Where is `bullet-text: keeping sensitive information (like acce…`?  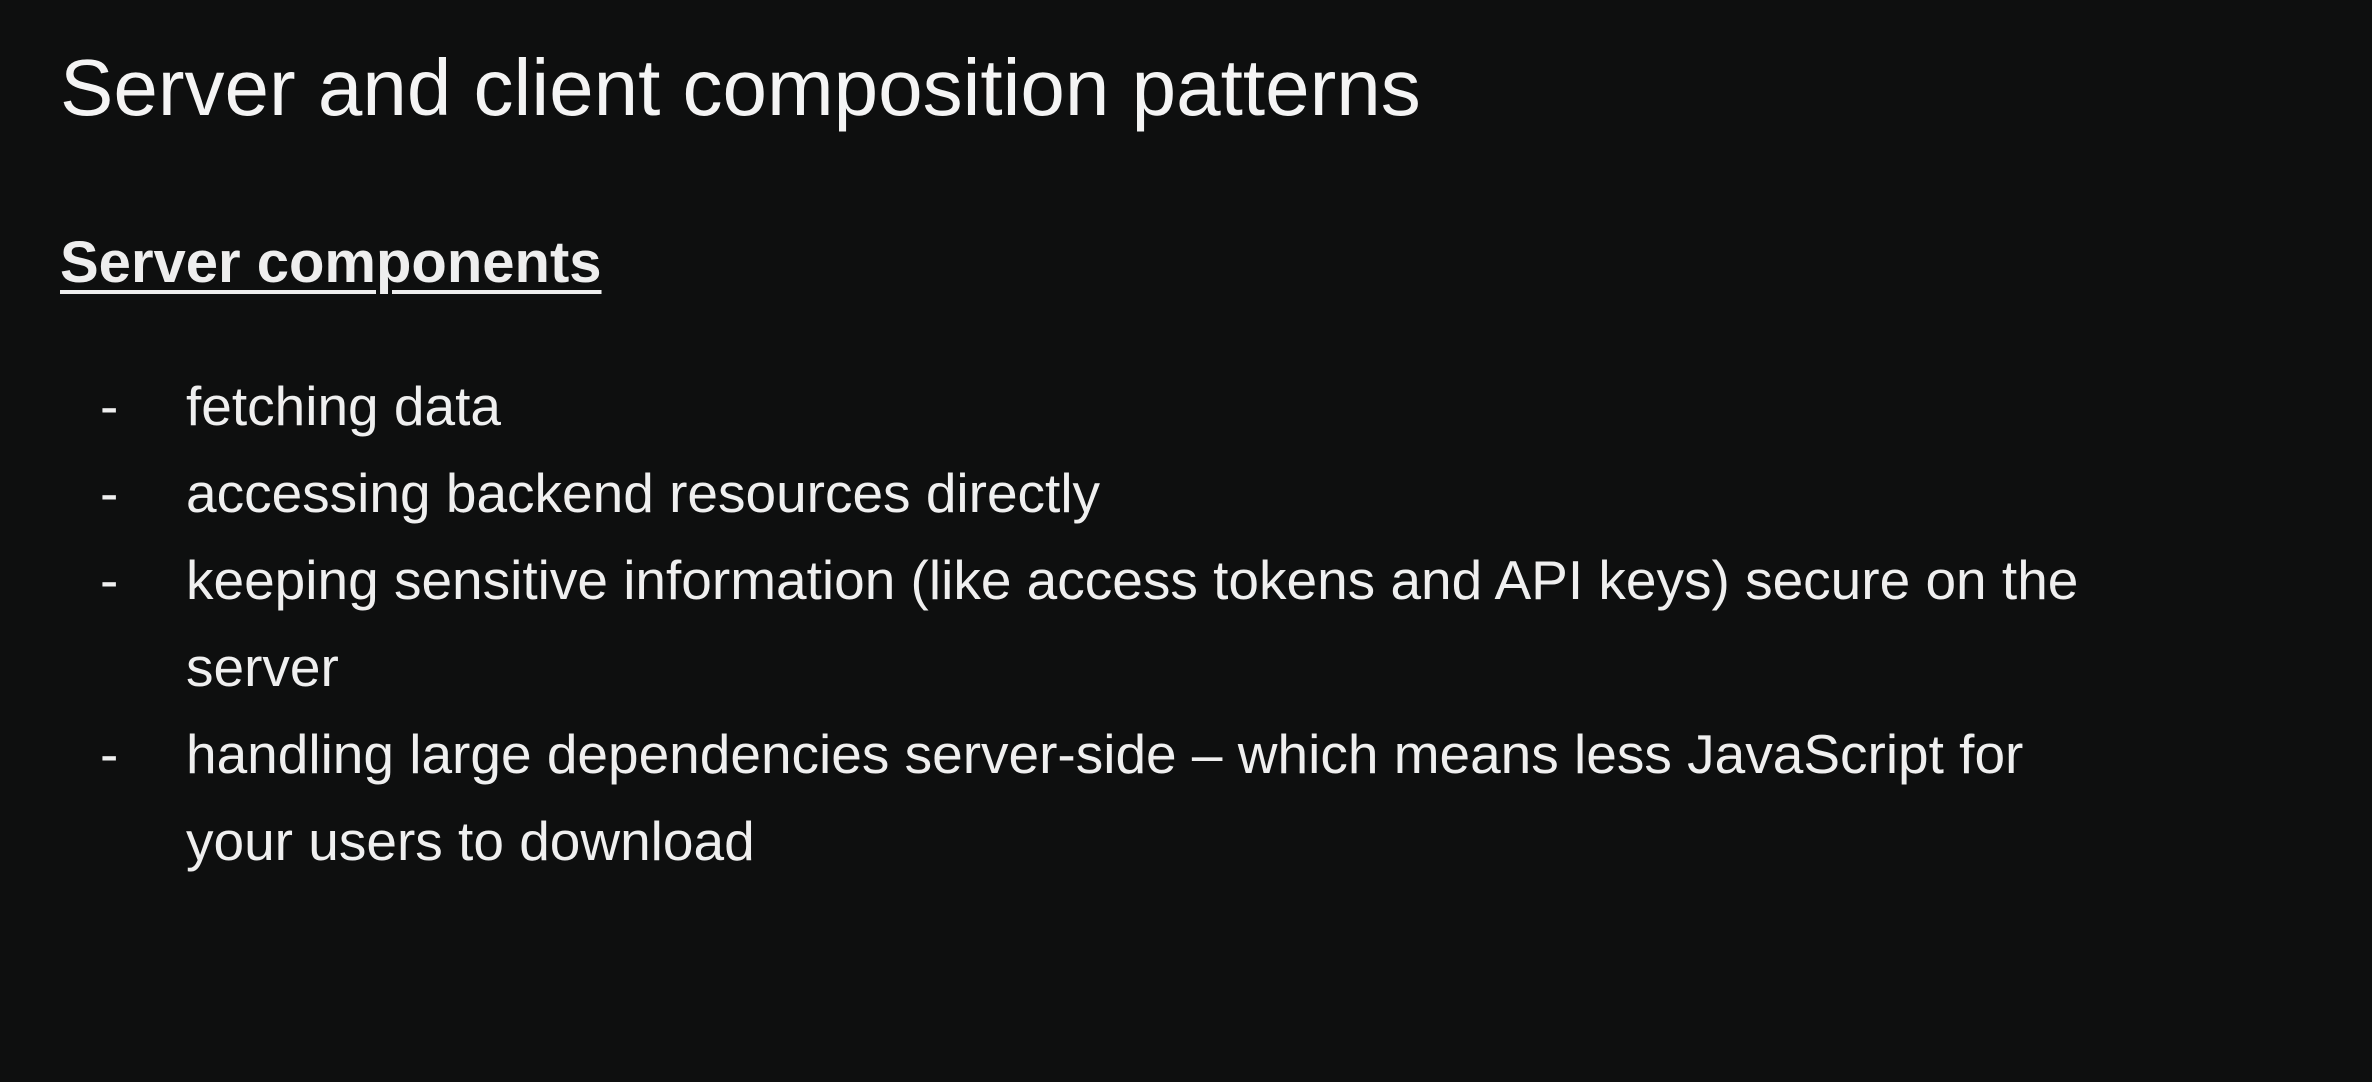
bullet-text: keeping sensitive information (like acce… is located at coordinates (1132, 580).